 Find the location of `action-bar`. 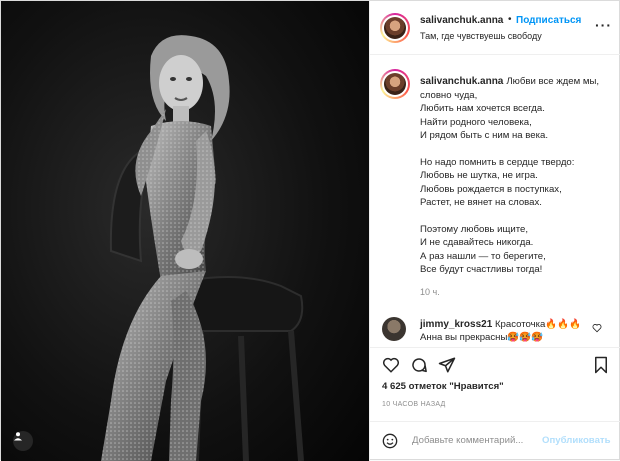

action-bar is located at coordinates (495, 365).